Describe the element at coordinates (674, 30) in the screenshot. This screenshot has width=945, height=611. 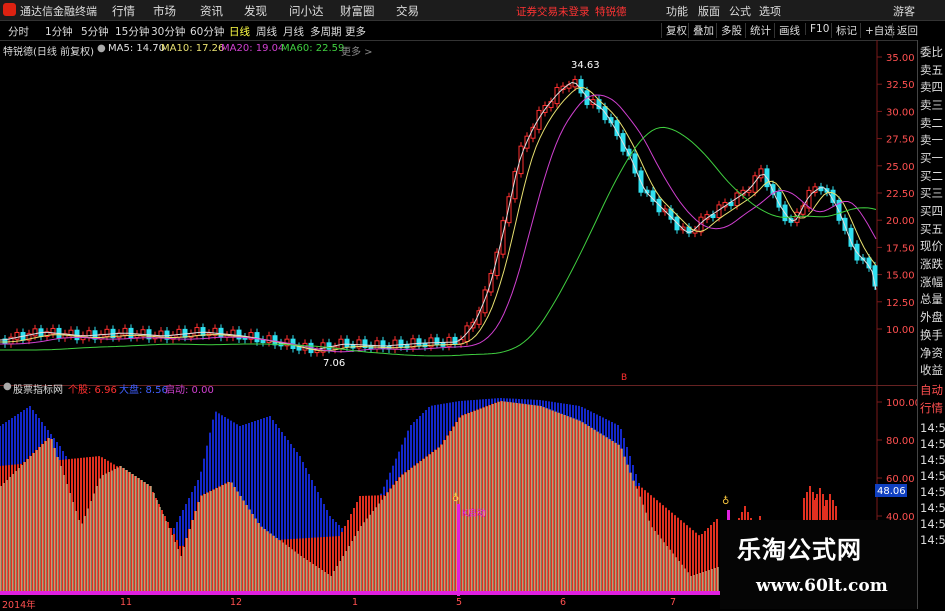
I see `adjust-button: 复权` at that location.